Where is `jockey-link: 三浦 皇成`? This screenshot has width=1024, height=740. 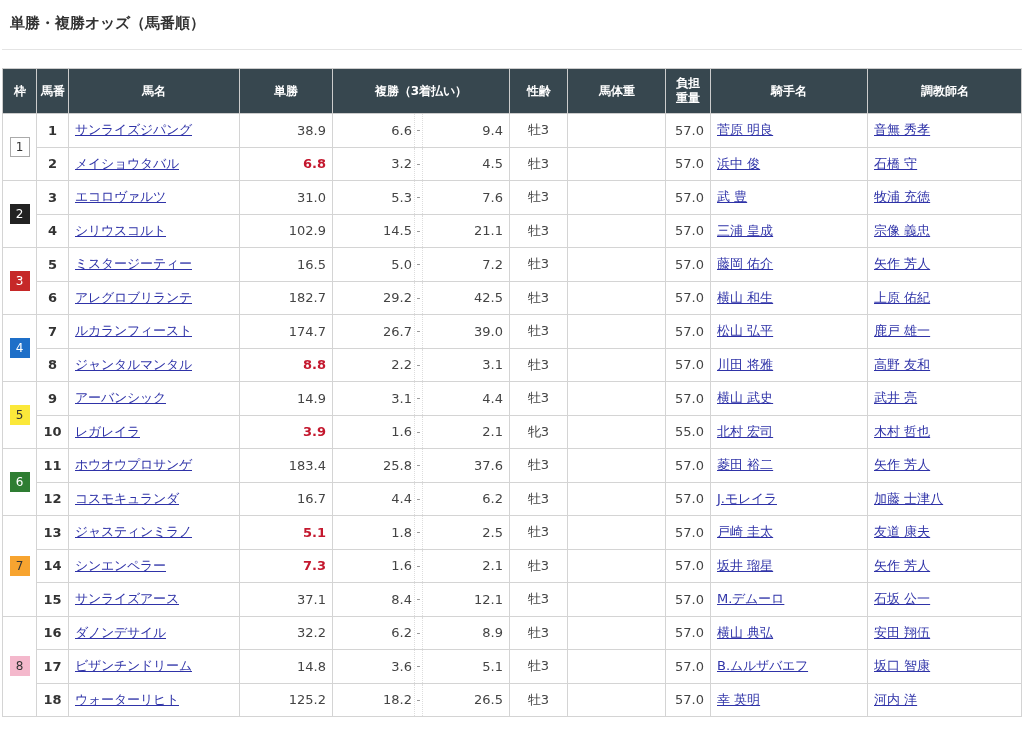
jockey-link: 三浦 皇成 is located at coordinates (745, 230).